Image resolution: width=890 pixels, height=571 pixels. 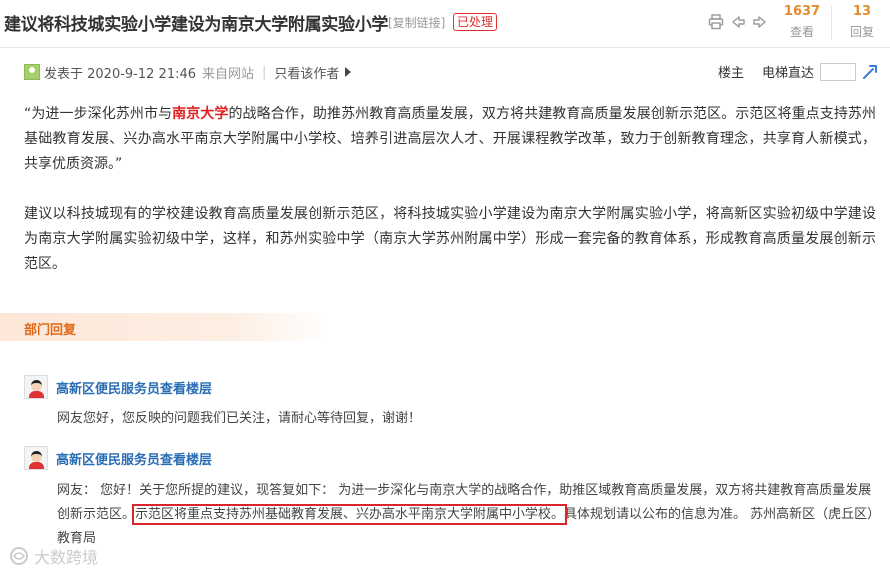 I want to click on posted-at: 发表于 2020-9-12 21:46, so click(x=120, y=74).